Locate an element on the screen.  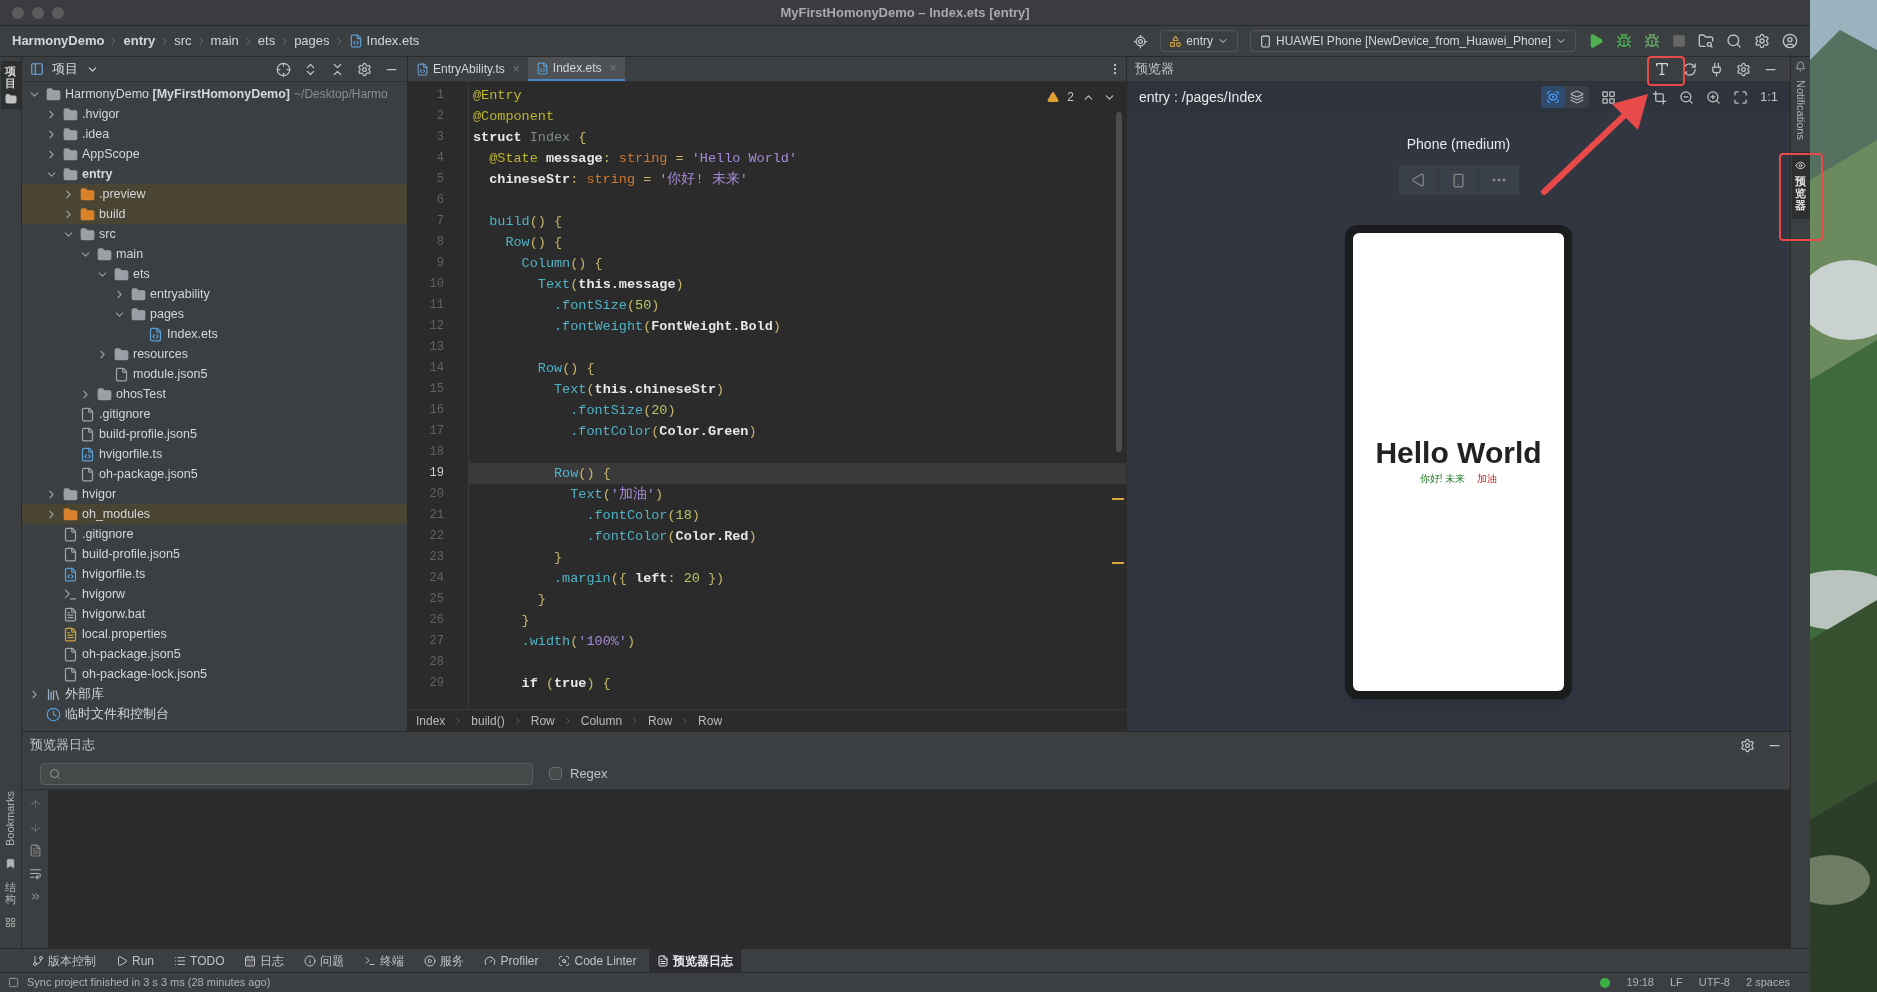
bookmark-icon is located at coordinates (10, 863).